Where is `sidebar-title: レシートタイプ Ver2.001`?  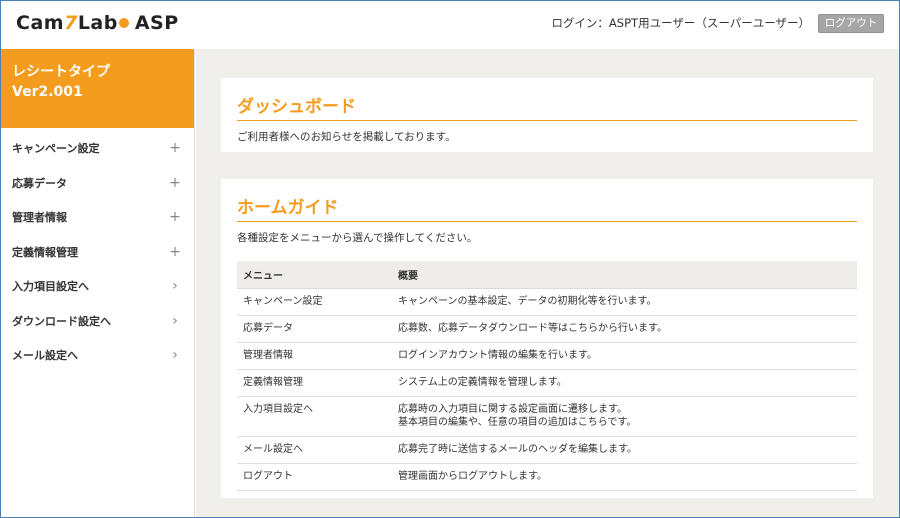
sidebar-title: レシートタイプ Ver2.001 is located at coordinates (97, 88).